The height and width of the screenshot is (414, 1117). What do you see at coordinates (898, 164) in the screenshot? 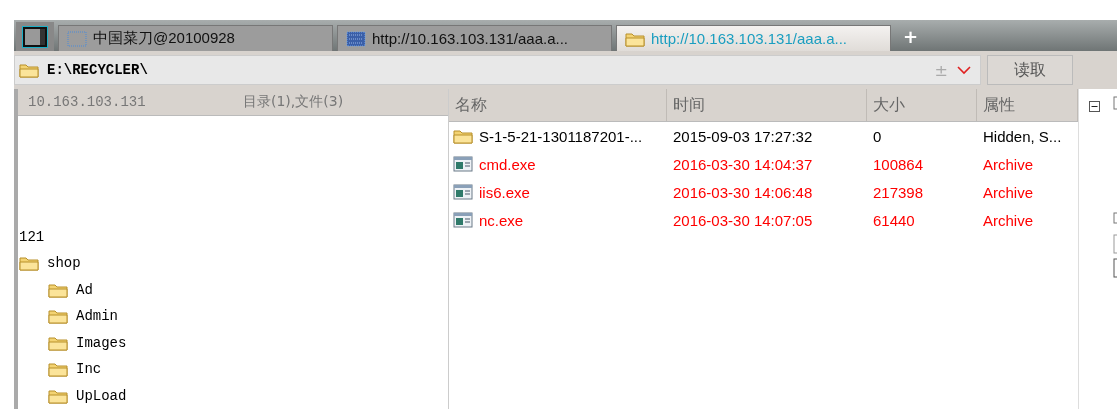
I see `table-cell-text: 100864` at bounding box center [898, 164].